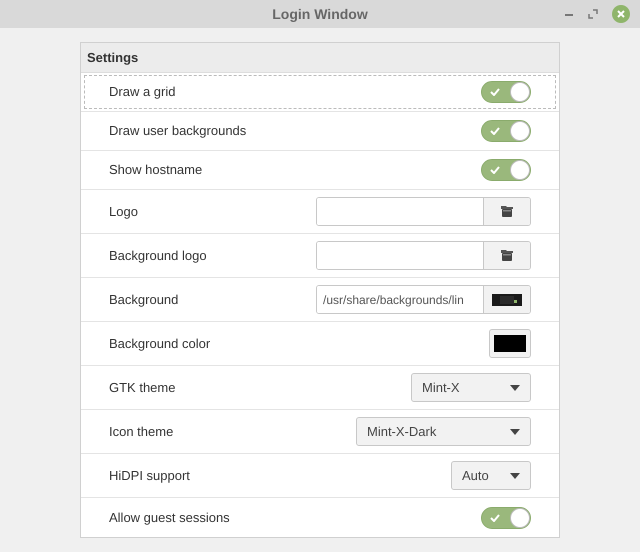 The height and width of the screenshot is (552, 640). I want to click on setting-row: Background color, so click(320, 343).